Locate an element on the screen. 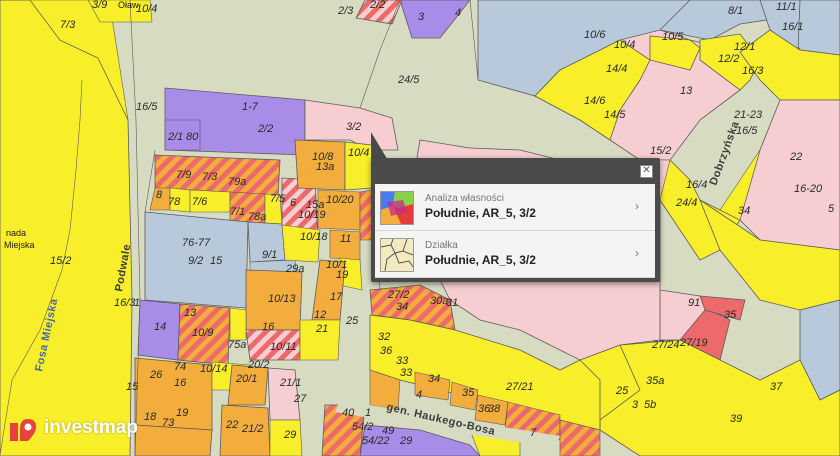 The height and width of the screenshot is (456, 840). investmap-logo-text: investmap is located at coordinates (91, 427).